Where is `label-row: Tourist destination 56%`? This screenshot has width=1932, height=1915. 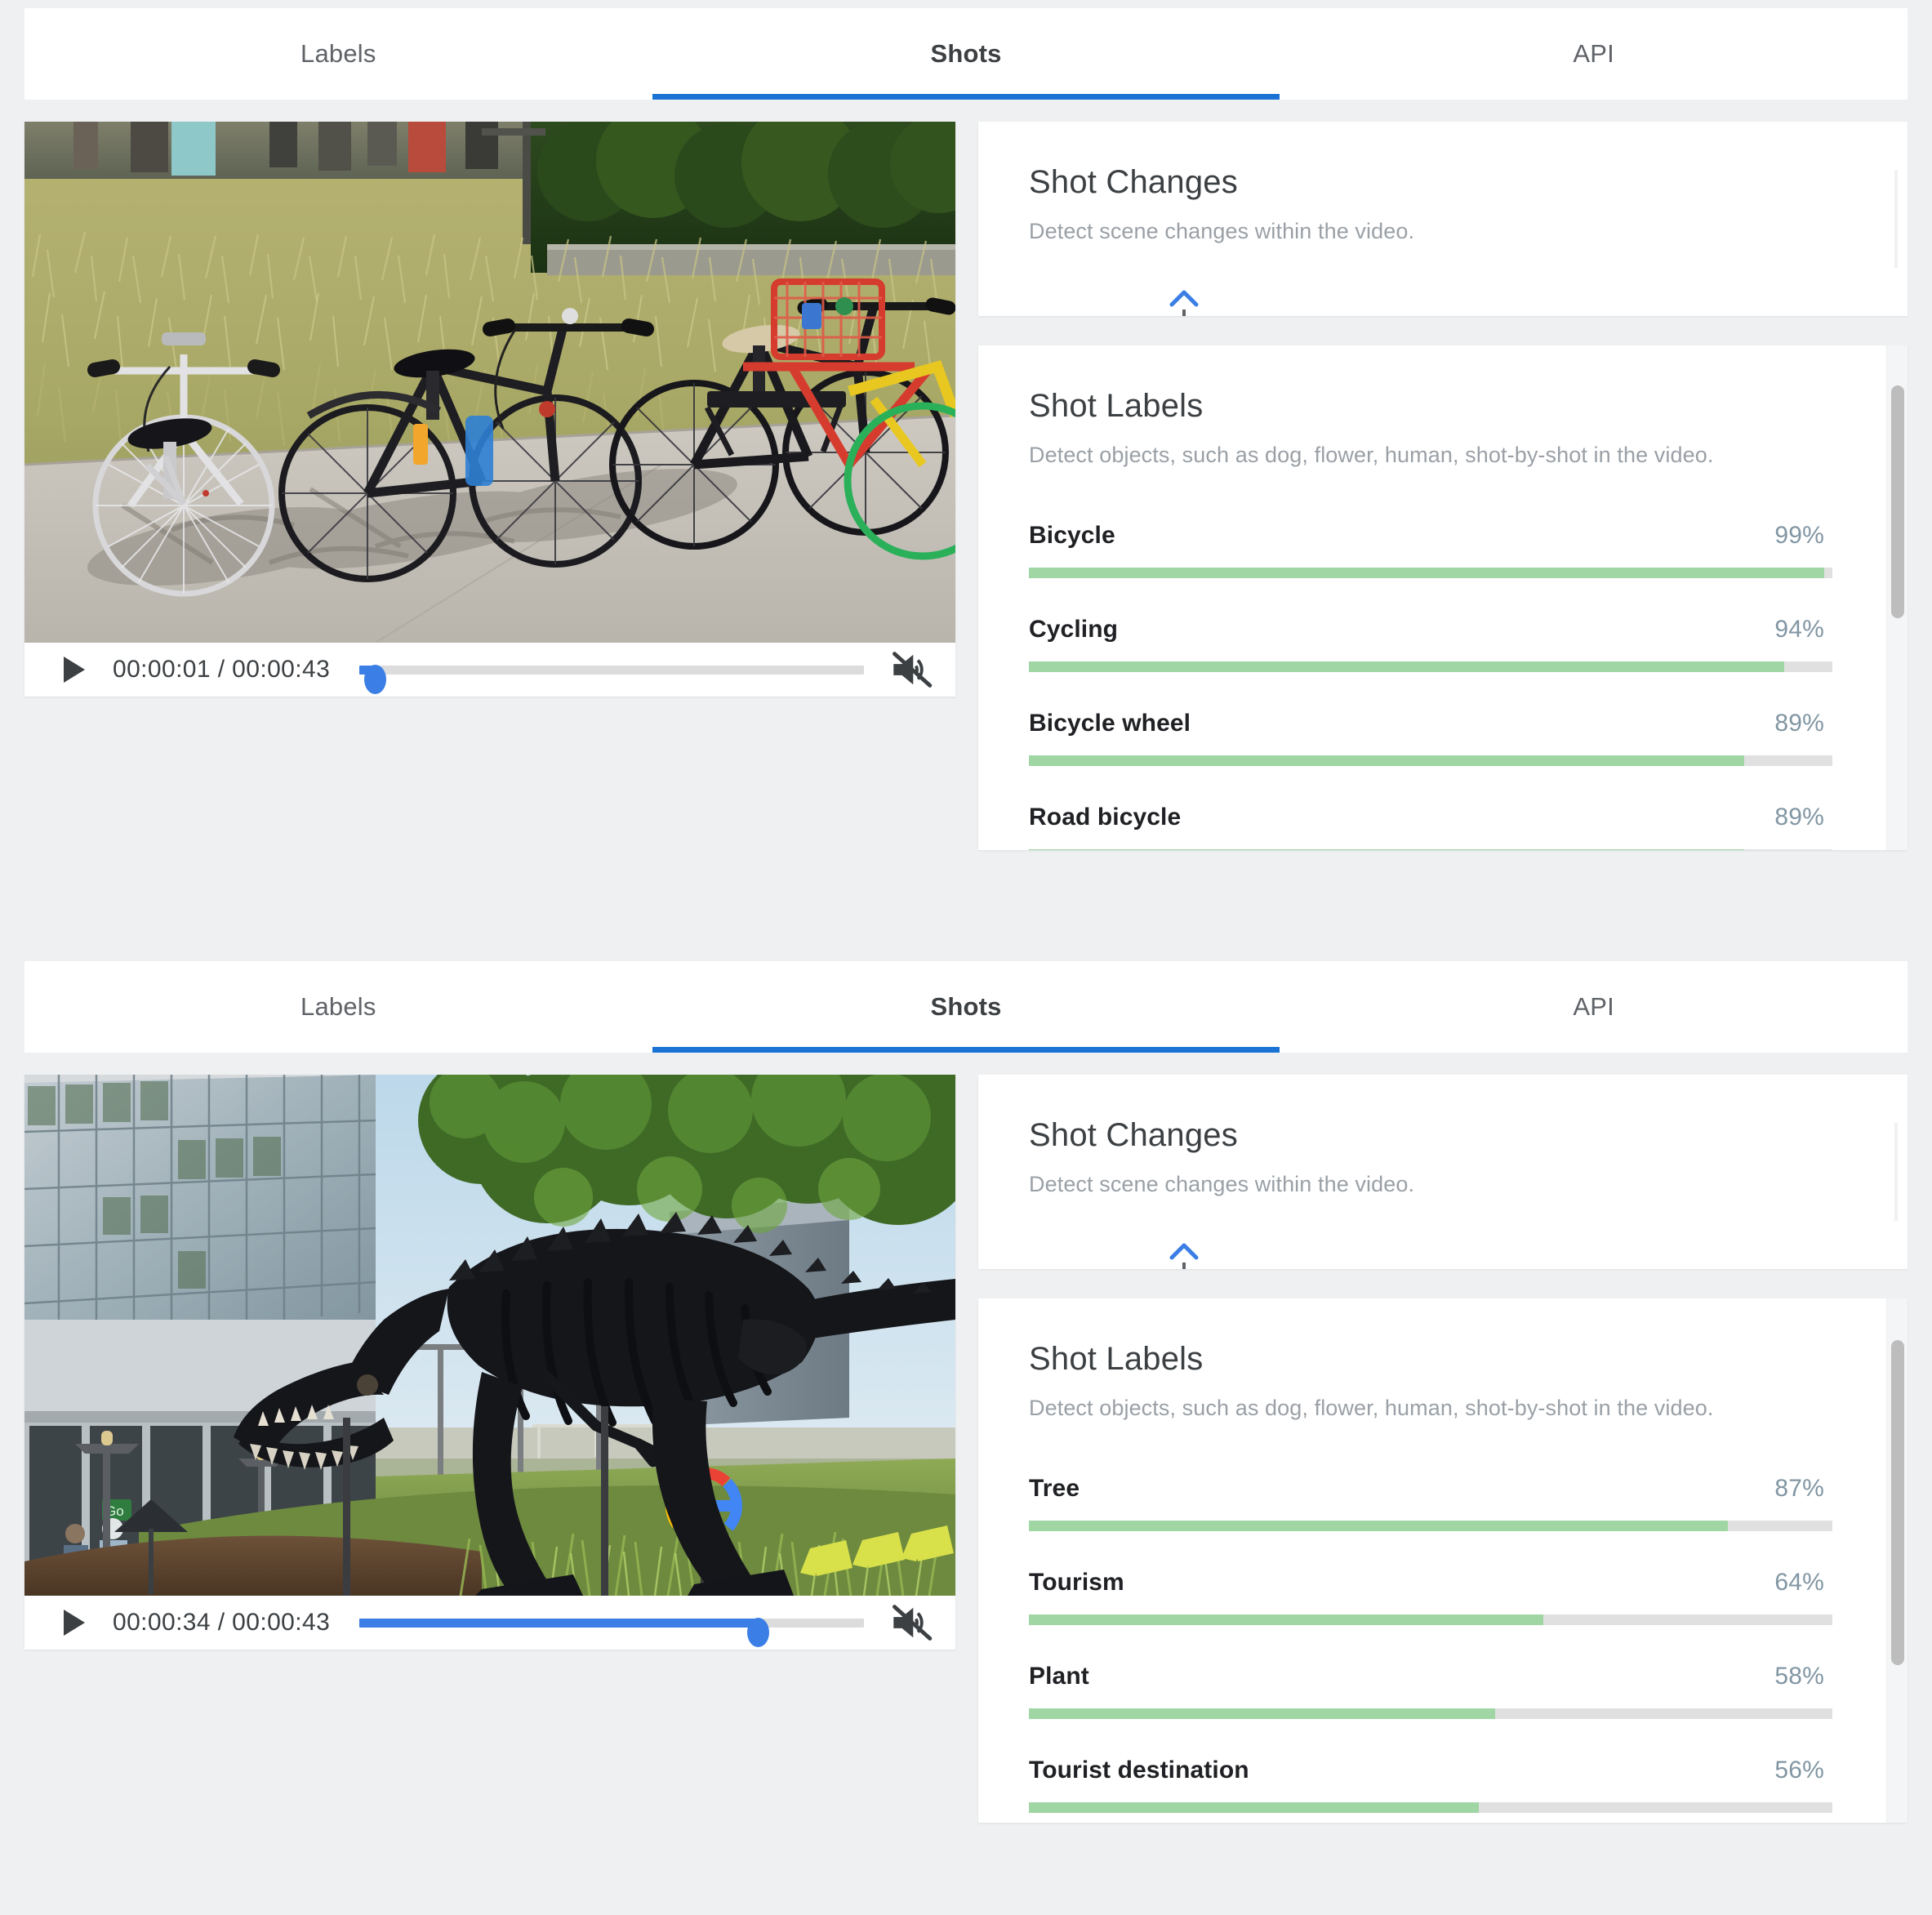 label-row: Tourist destination 56% is located at coordinates (1431, 1785).